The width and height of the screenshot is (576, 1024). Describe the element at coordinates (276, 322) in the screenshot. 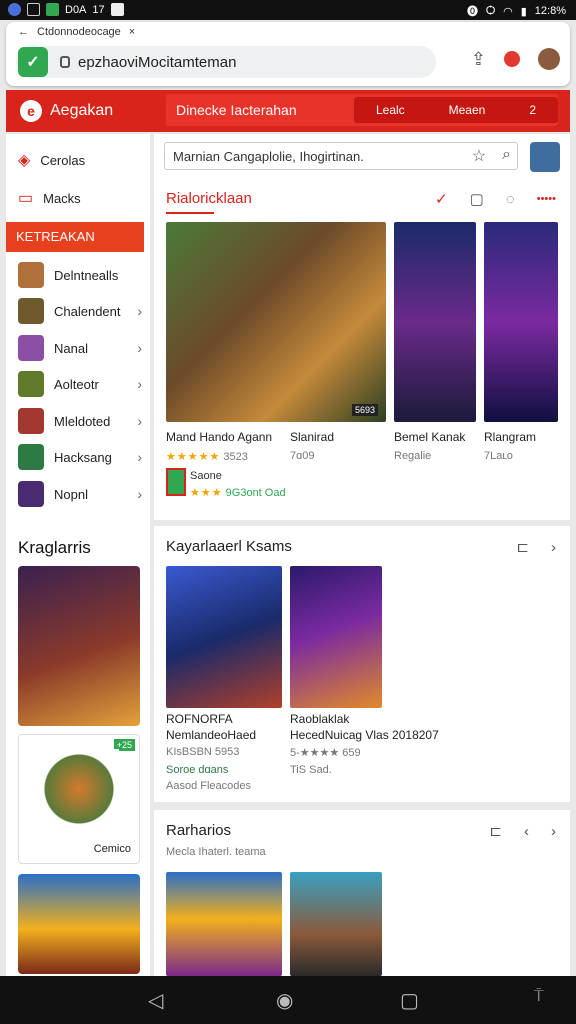

I see `featured-game-art: 5693` at that location.